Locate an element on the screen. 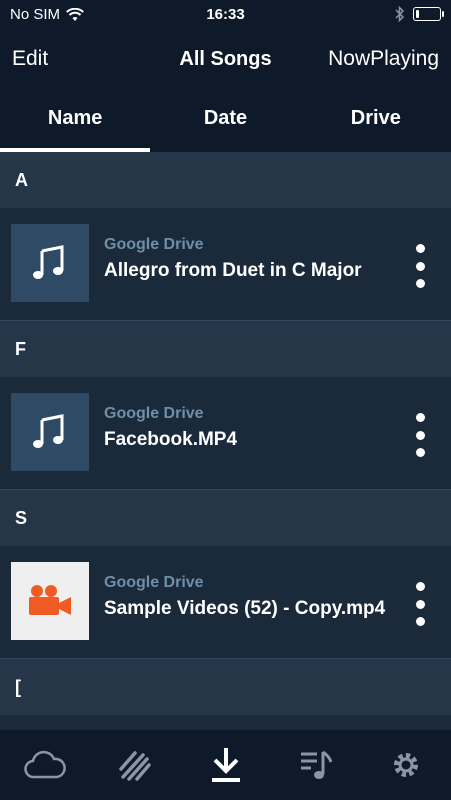  tabbar-cloud is located at coordinates (45, 765).